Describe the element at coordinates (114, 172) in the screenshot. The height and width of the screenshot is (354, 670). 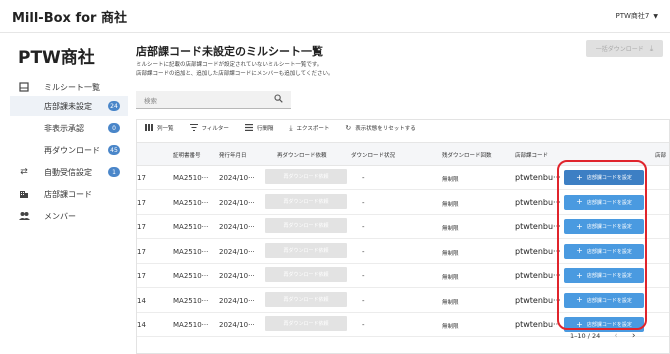
I see `count-badge: 1` at that location.